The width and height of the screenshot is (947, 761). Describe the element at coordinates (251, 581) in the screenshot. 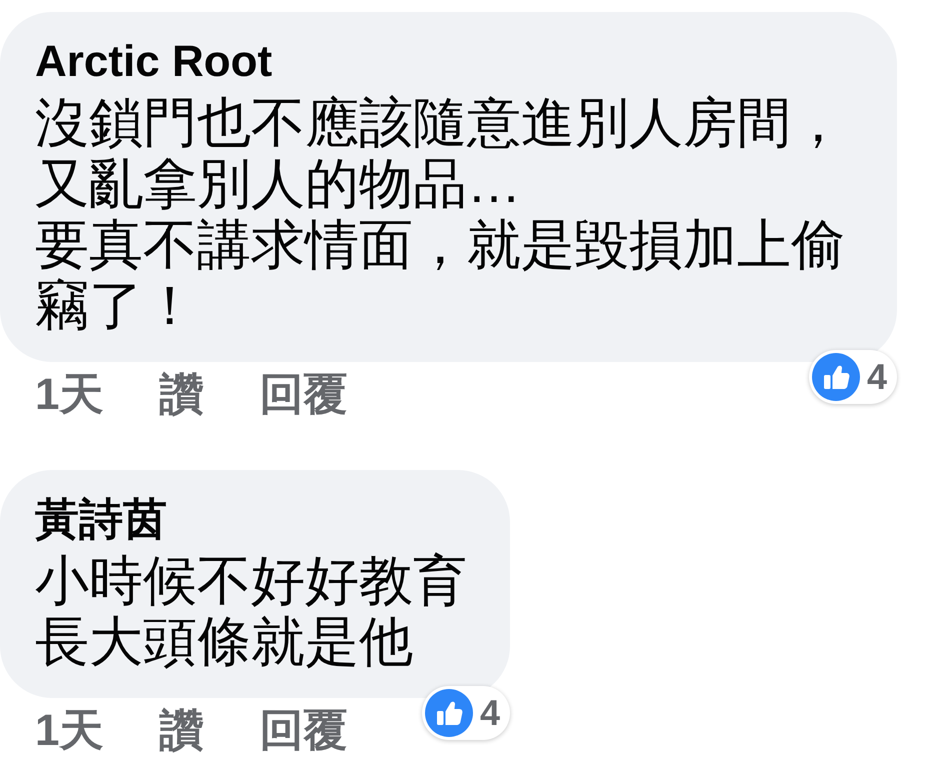

I see `comment-text: 小時候不好好教育` at that location.